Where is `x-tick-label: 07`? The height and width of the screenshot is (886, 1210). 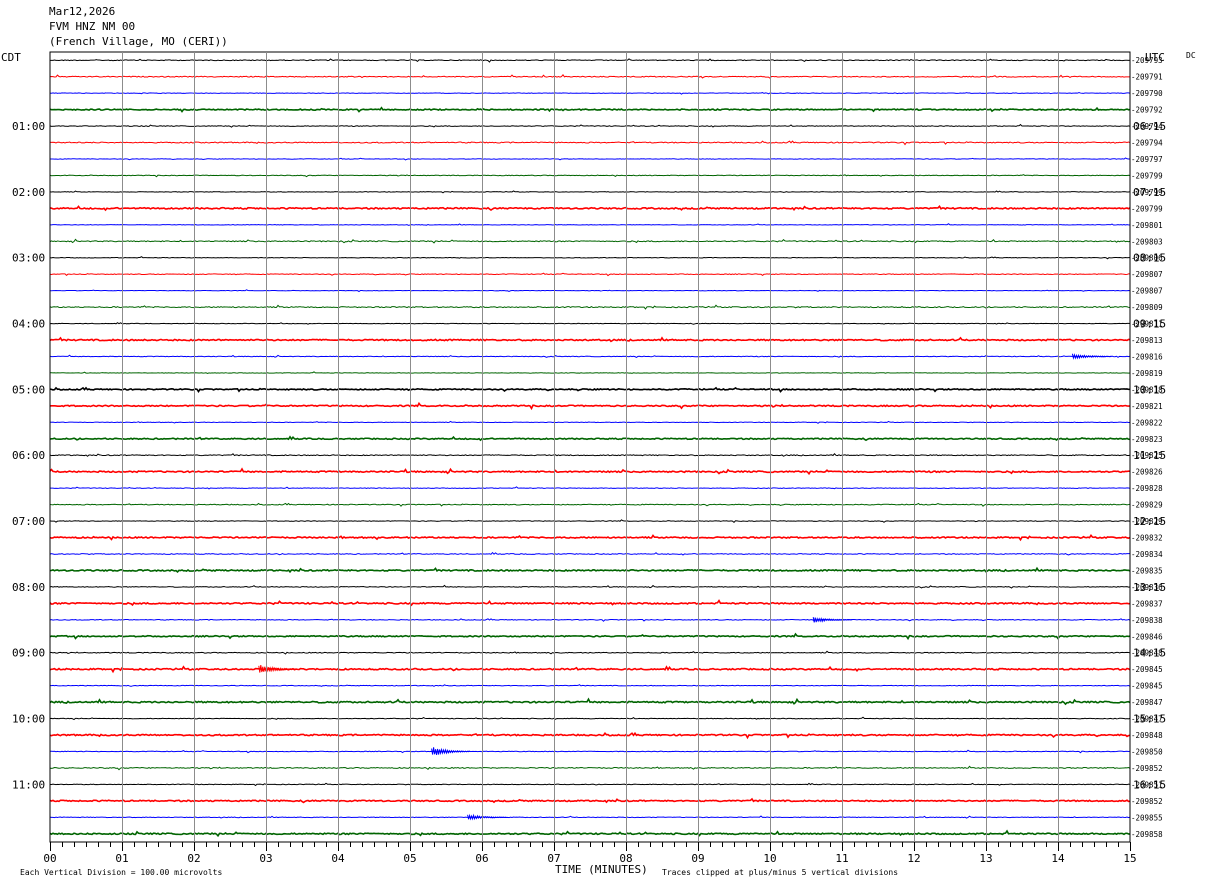 x-tick-label: 07 is located at coordinates (553, 858).